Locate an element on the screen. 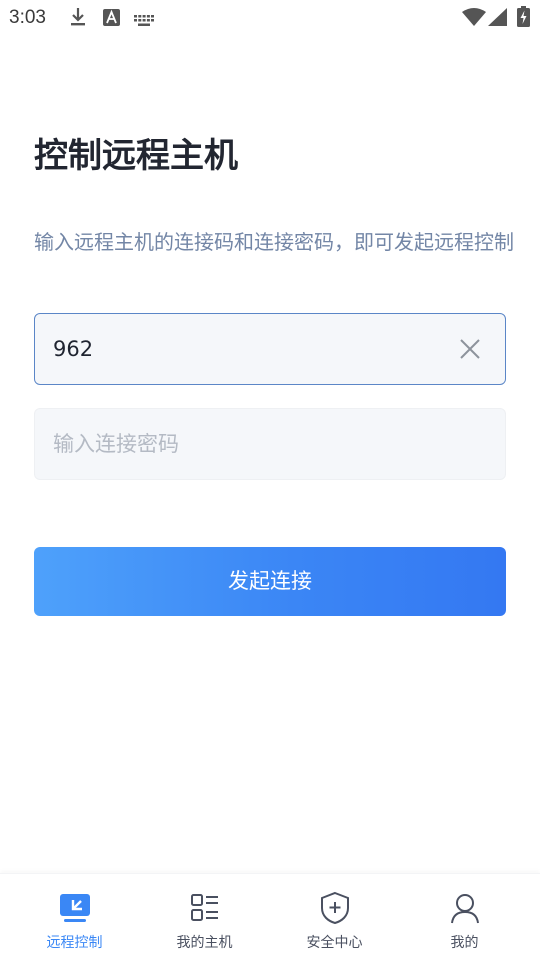 The height and width of the screenshot is (960, 540). connection-password-field is located at coordinates (270, 444).